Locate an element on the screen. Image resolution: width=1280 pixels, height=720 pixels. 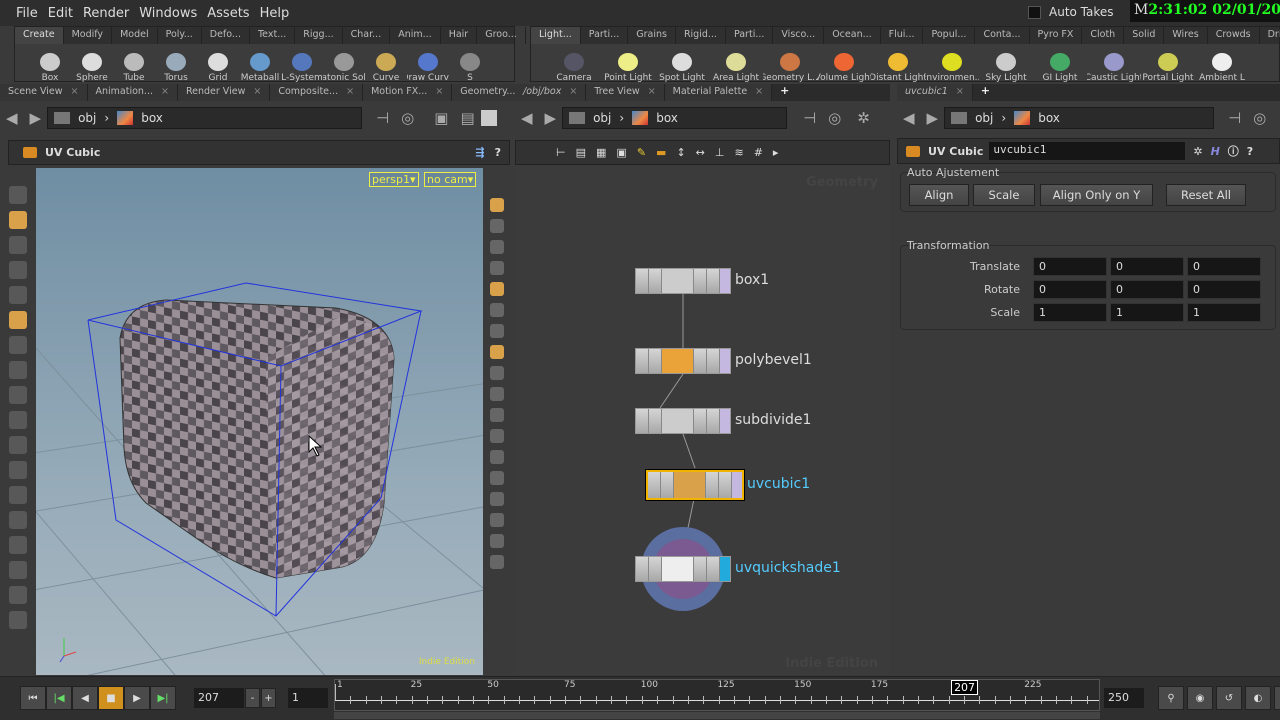
shelf-tab: Hair is located at coordinates (459, 35).